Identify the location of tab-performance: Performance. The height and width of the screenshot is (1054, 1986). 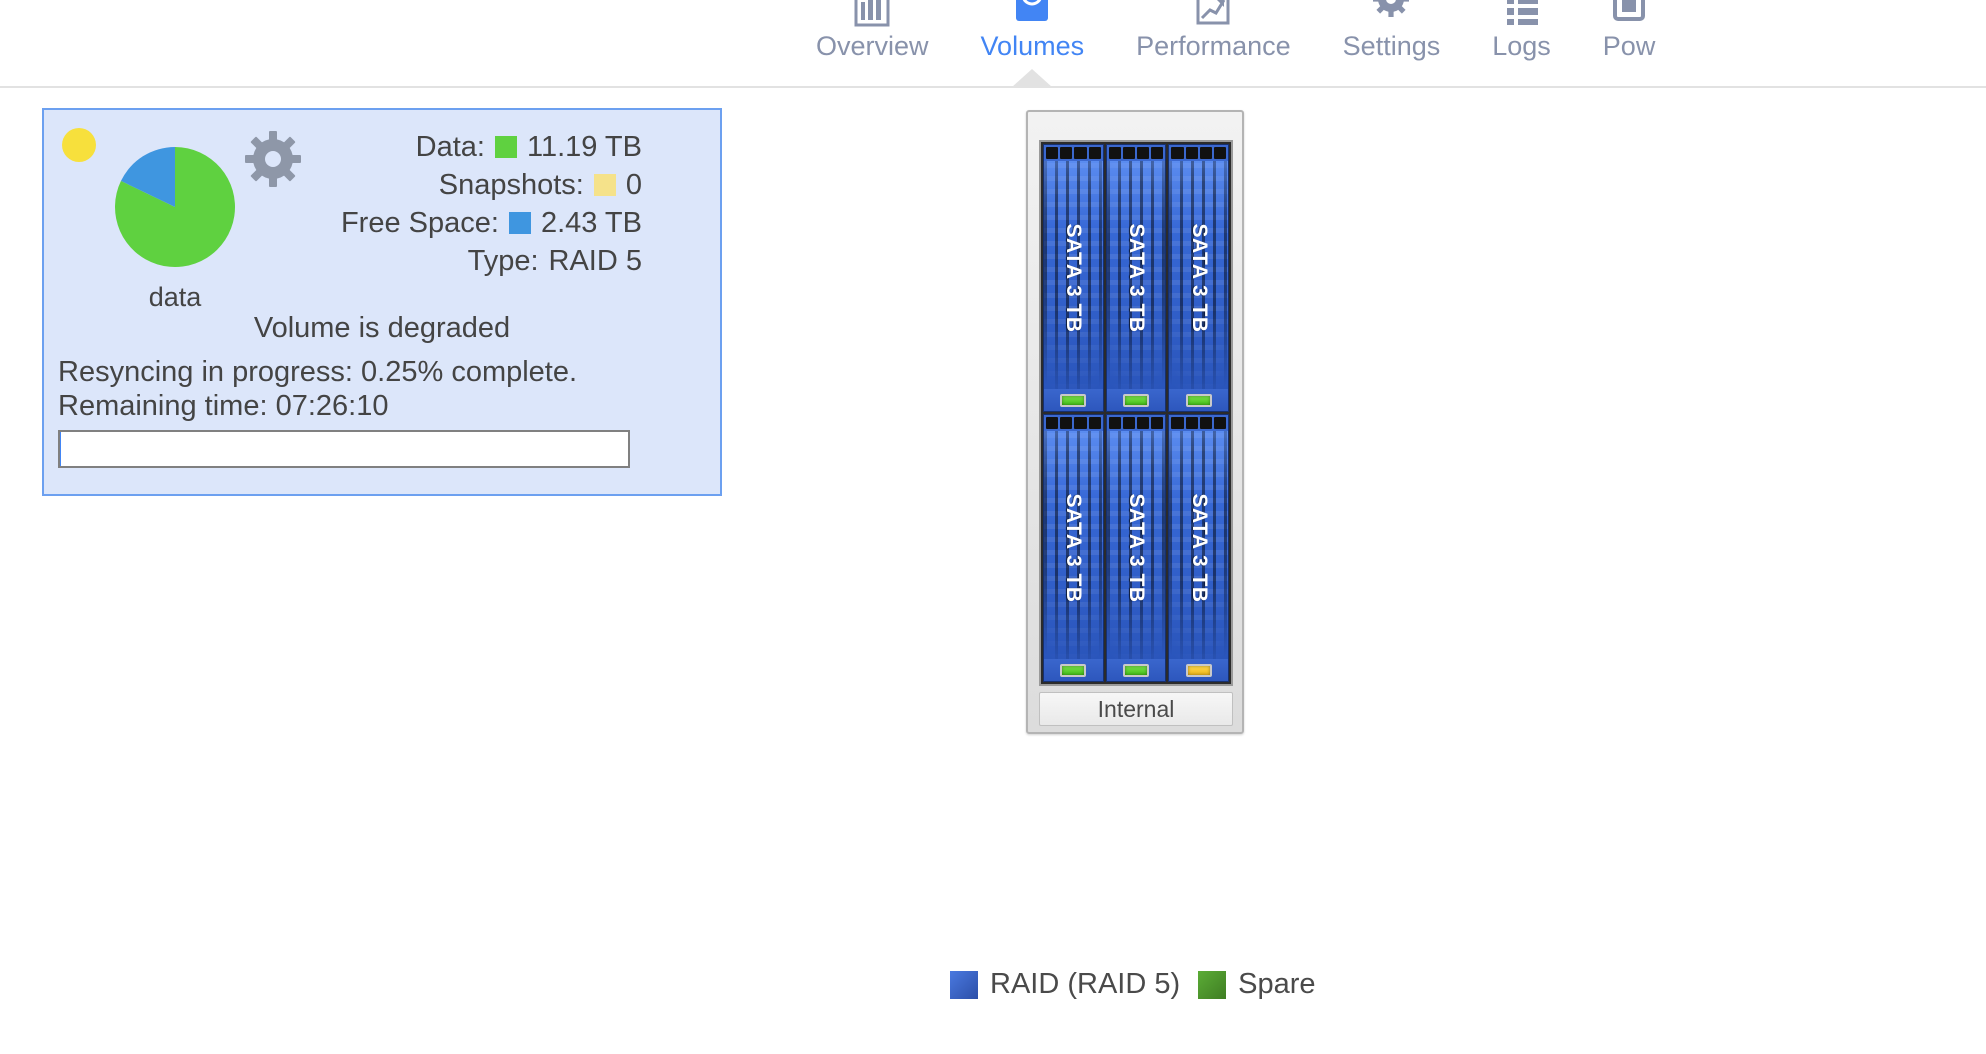
(1213, 43).